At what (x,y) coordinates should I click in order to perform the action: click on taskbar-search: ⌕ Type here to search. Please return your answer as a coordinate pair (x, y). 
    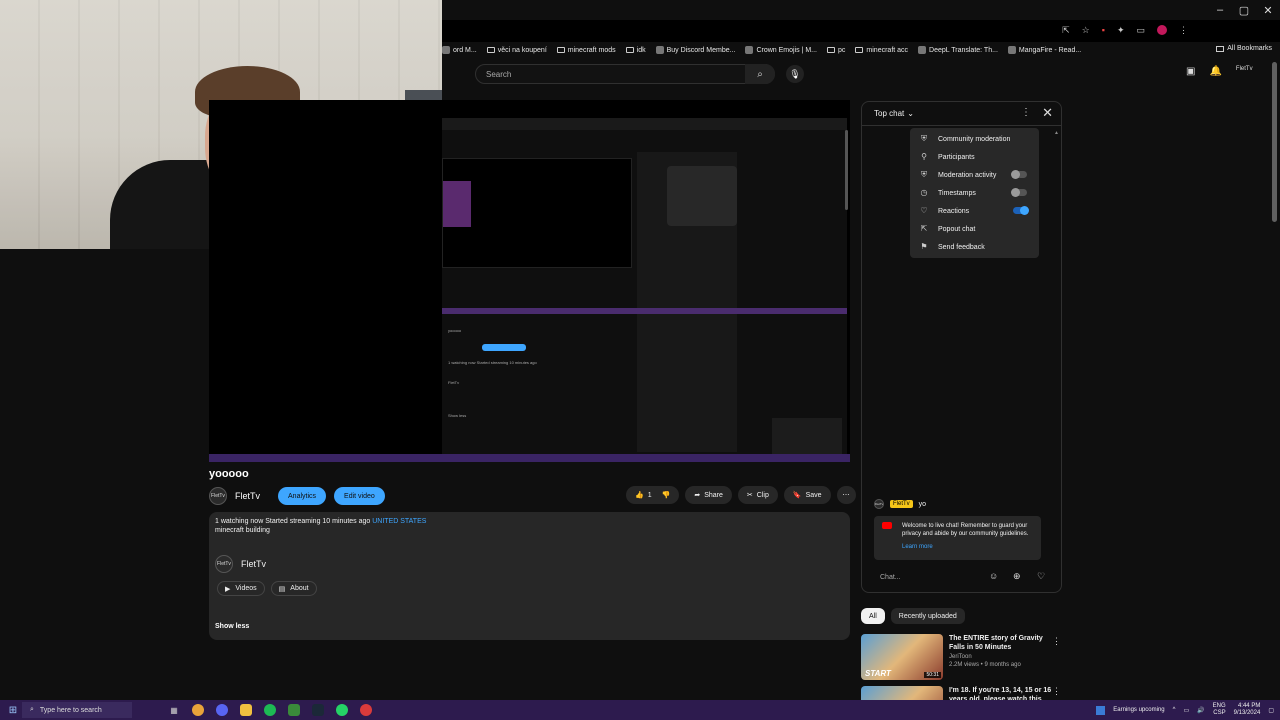
    Looking at the image, I should click on (77, 710).